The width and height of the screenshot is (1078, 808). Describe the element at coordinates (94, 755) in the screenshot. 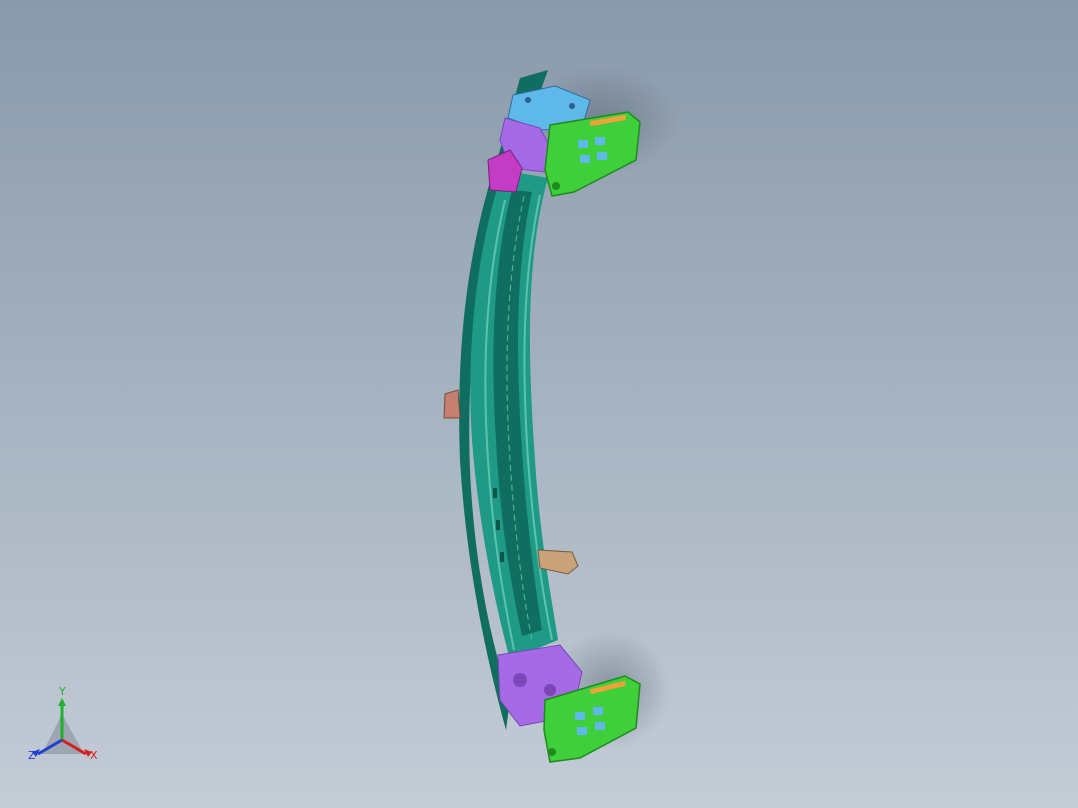

I see `triad-x-label: X` at that location.